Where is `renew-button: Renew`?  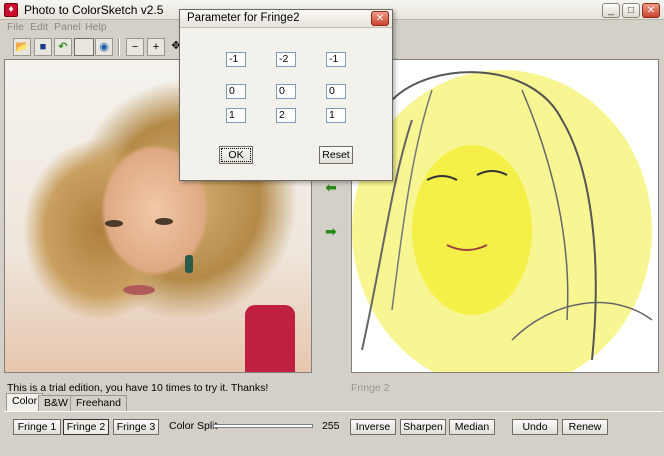 renew-button: Renew is located at coordinates (585, 427).